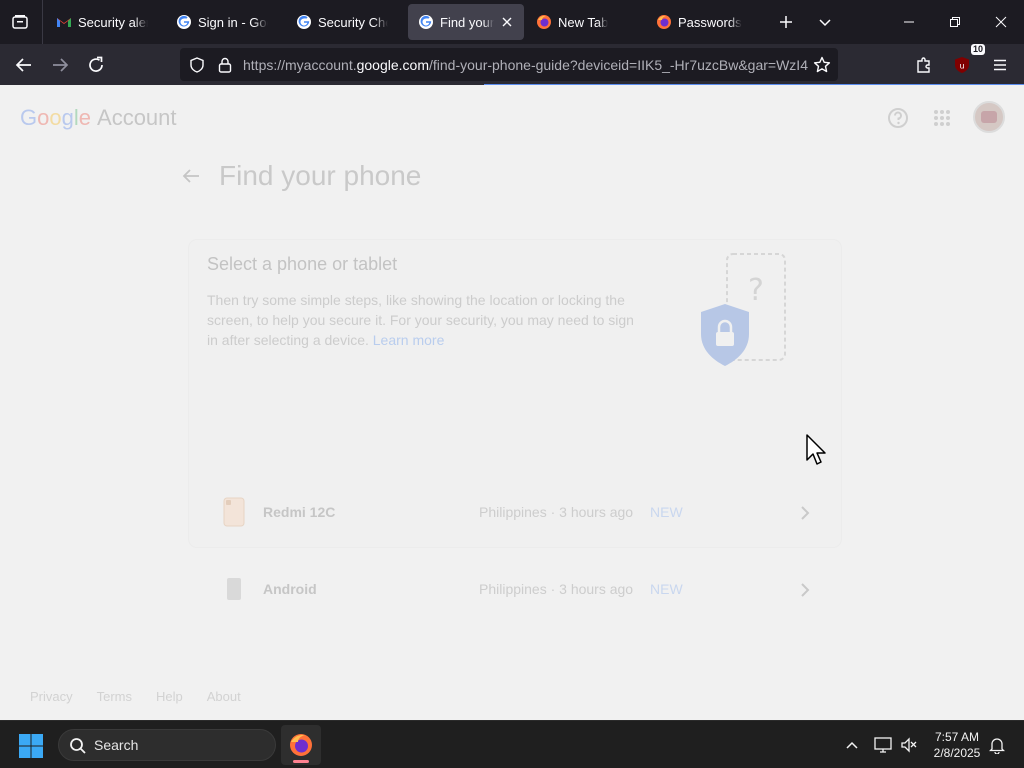 The width and height of the screenshot is (1024, 768). Describe the element at coordinates (1000, 65) in the screenshot. I see `menu-hamburger-icon` at that location.